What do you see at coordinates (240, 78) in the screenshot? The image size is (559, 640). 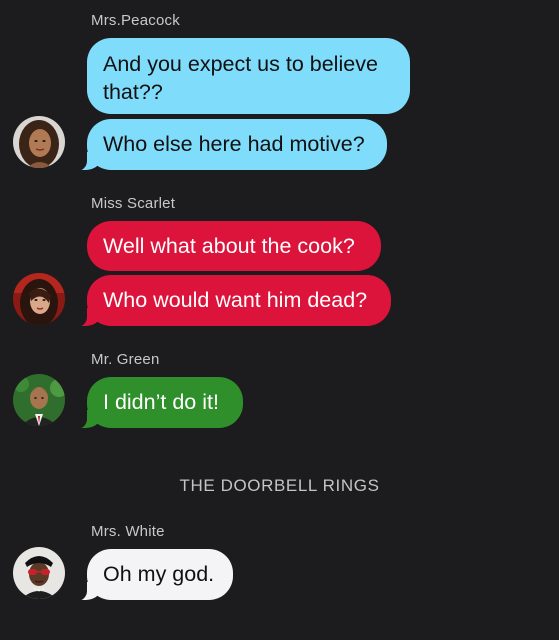 I see `message-text: And you expect us to believe that??` at bounding box center [240, 78].